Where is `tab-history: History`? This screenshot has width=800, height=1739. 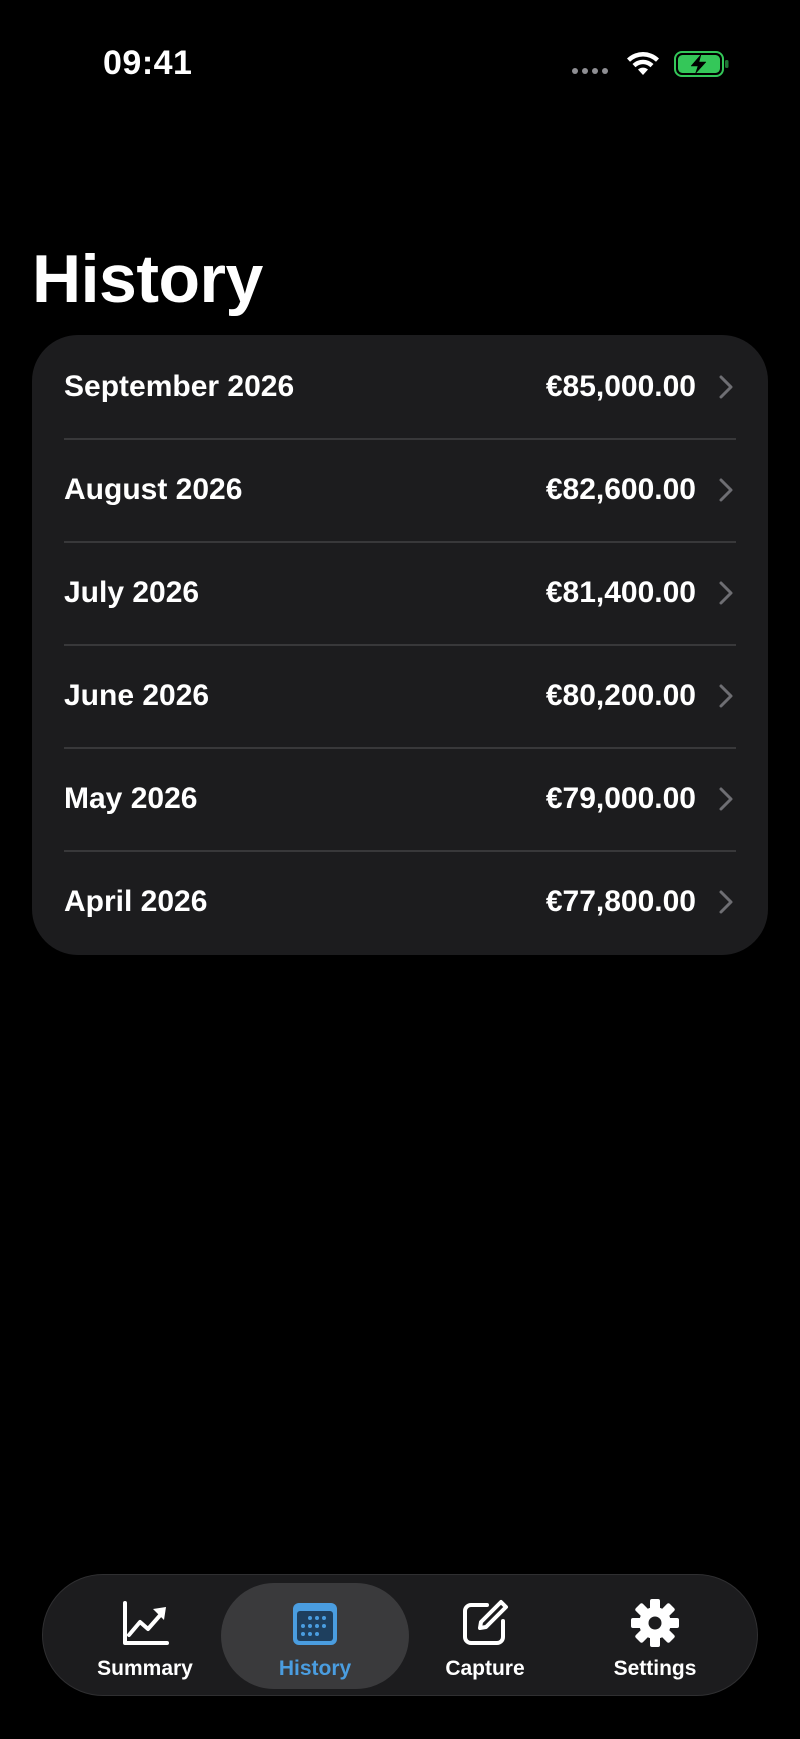
tab-history: History is located at coordinates (315, 1636).